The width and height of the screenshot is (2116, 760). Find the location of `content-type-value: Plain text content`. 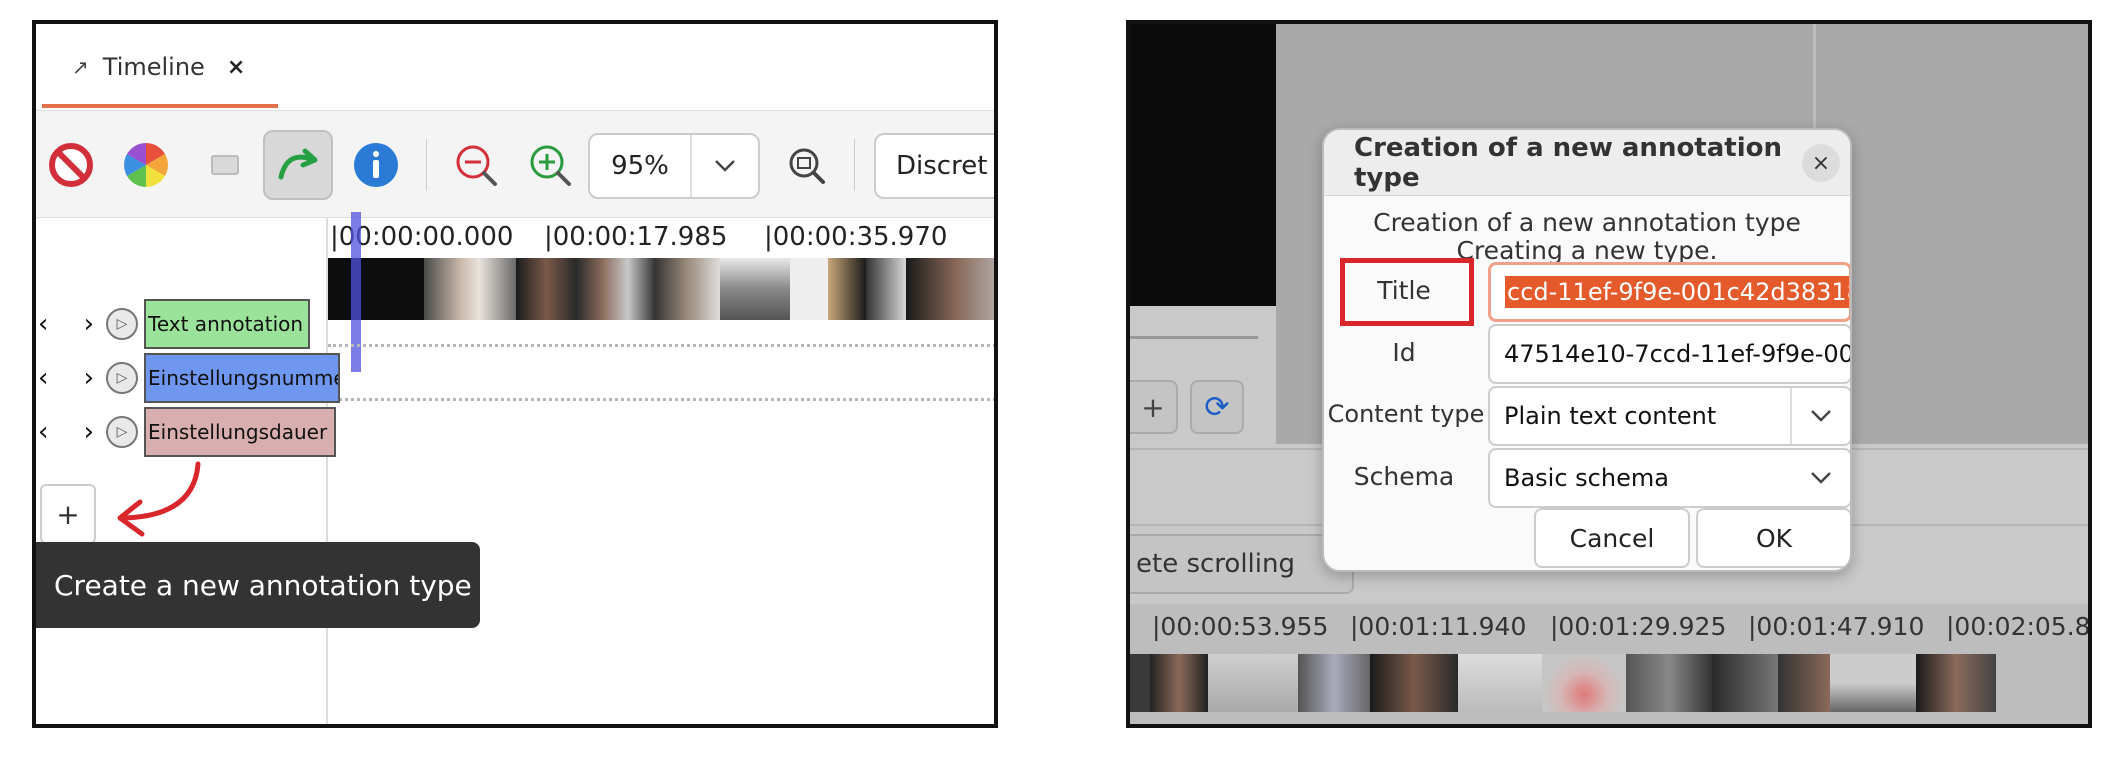

content-type-value: Plain text content is located at coordinates (1610, 416).